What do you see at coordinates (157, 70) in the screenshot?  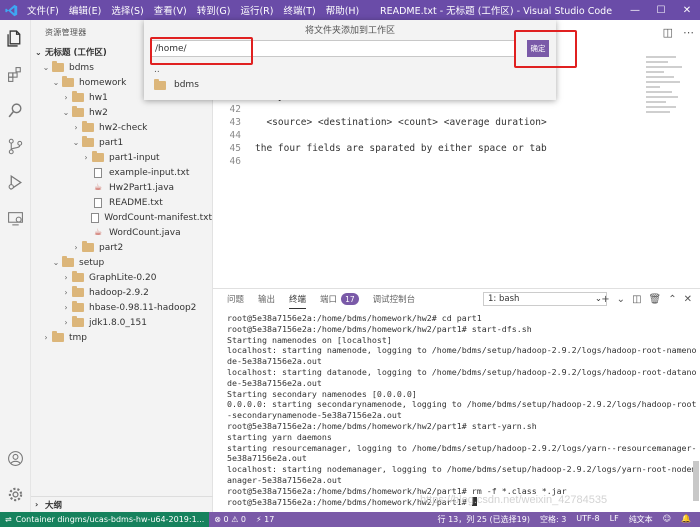 I see `parent-directory-item: ..` at bounding box center [157, 70].